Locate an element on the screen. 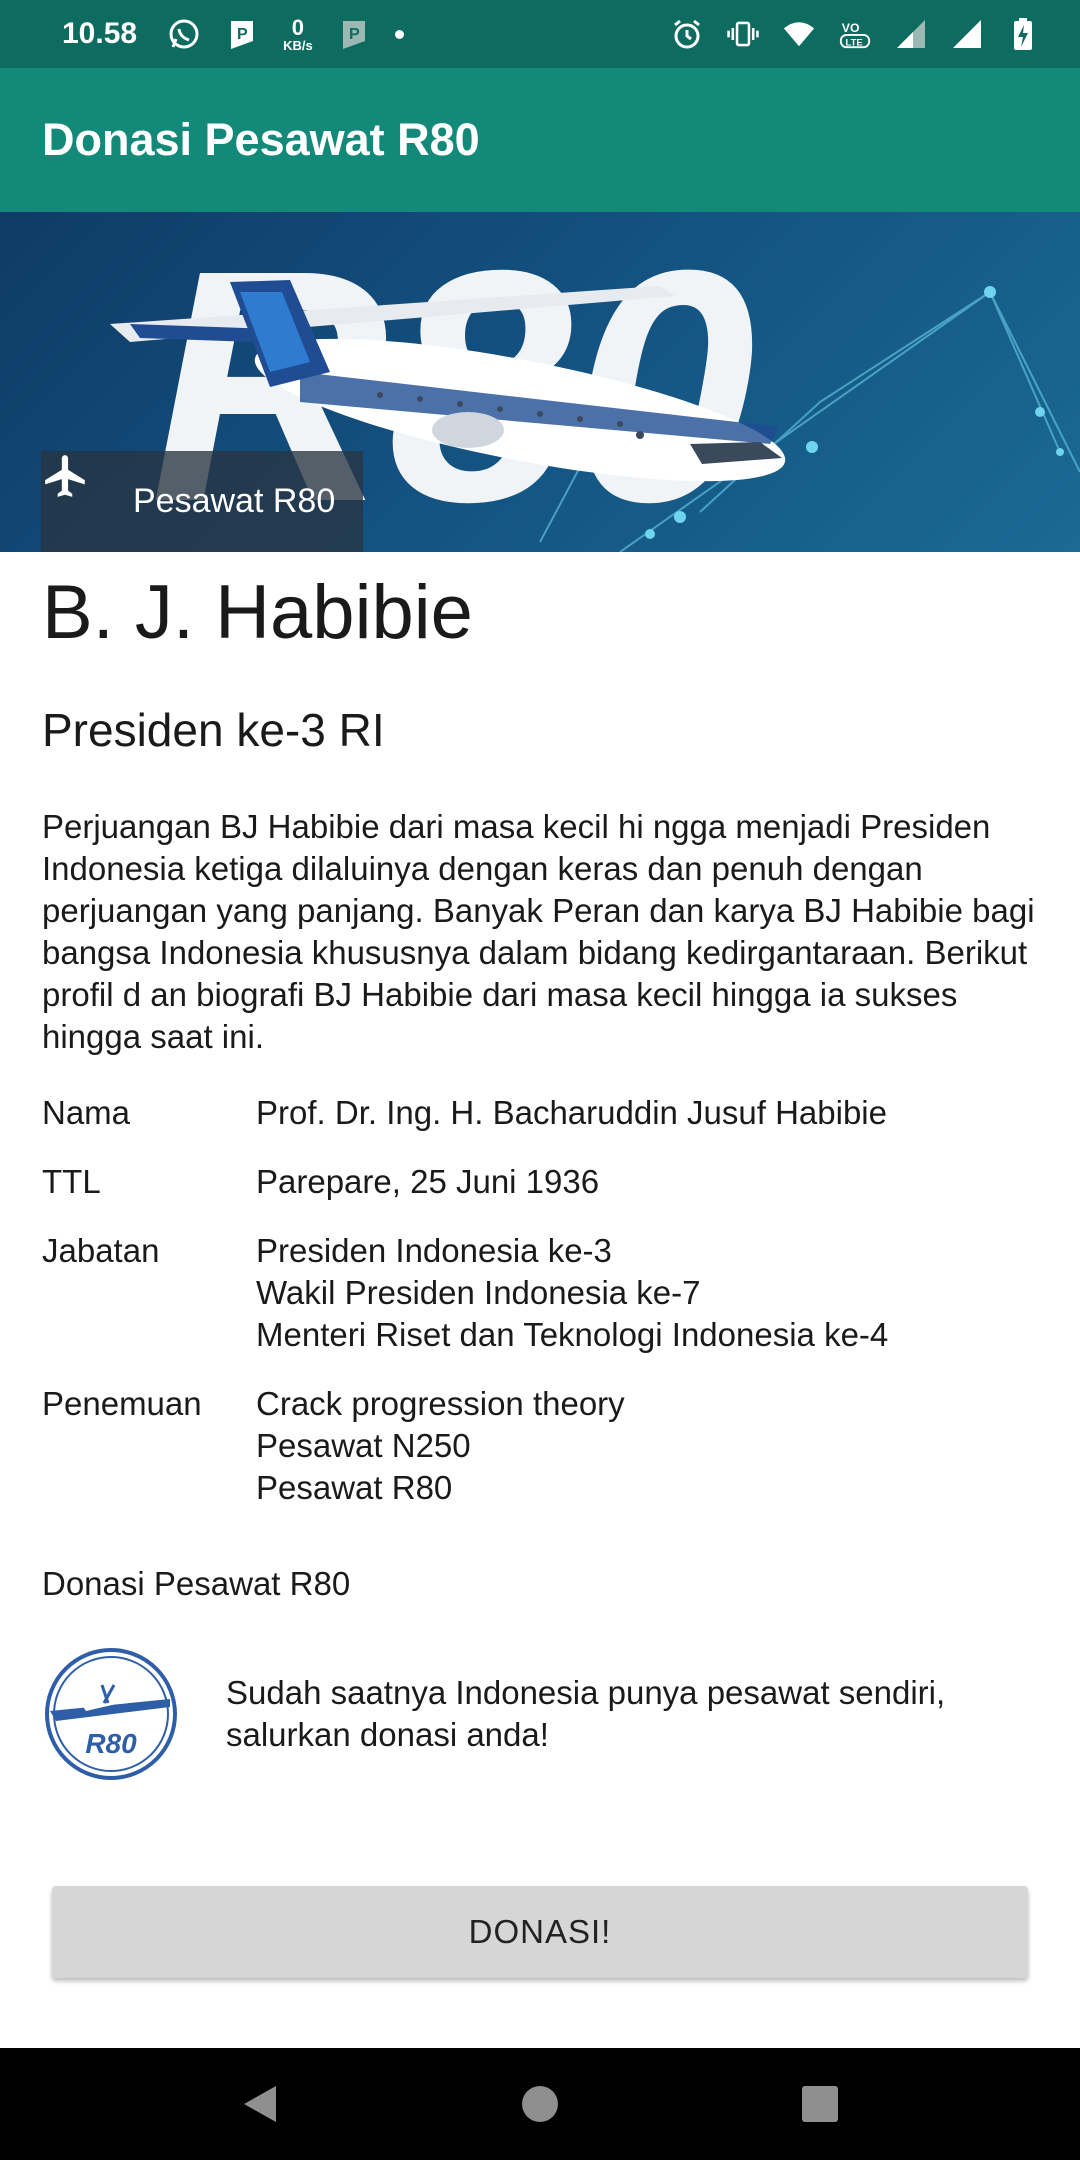 The image size is (1080, 2160). detail-row-ttl: TTL Parepare, 25 Juni 1936 is located at coordinates (540, 1182).